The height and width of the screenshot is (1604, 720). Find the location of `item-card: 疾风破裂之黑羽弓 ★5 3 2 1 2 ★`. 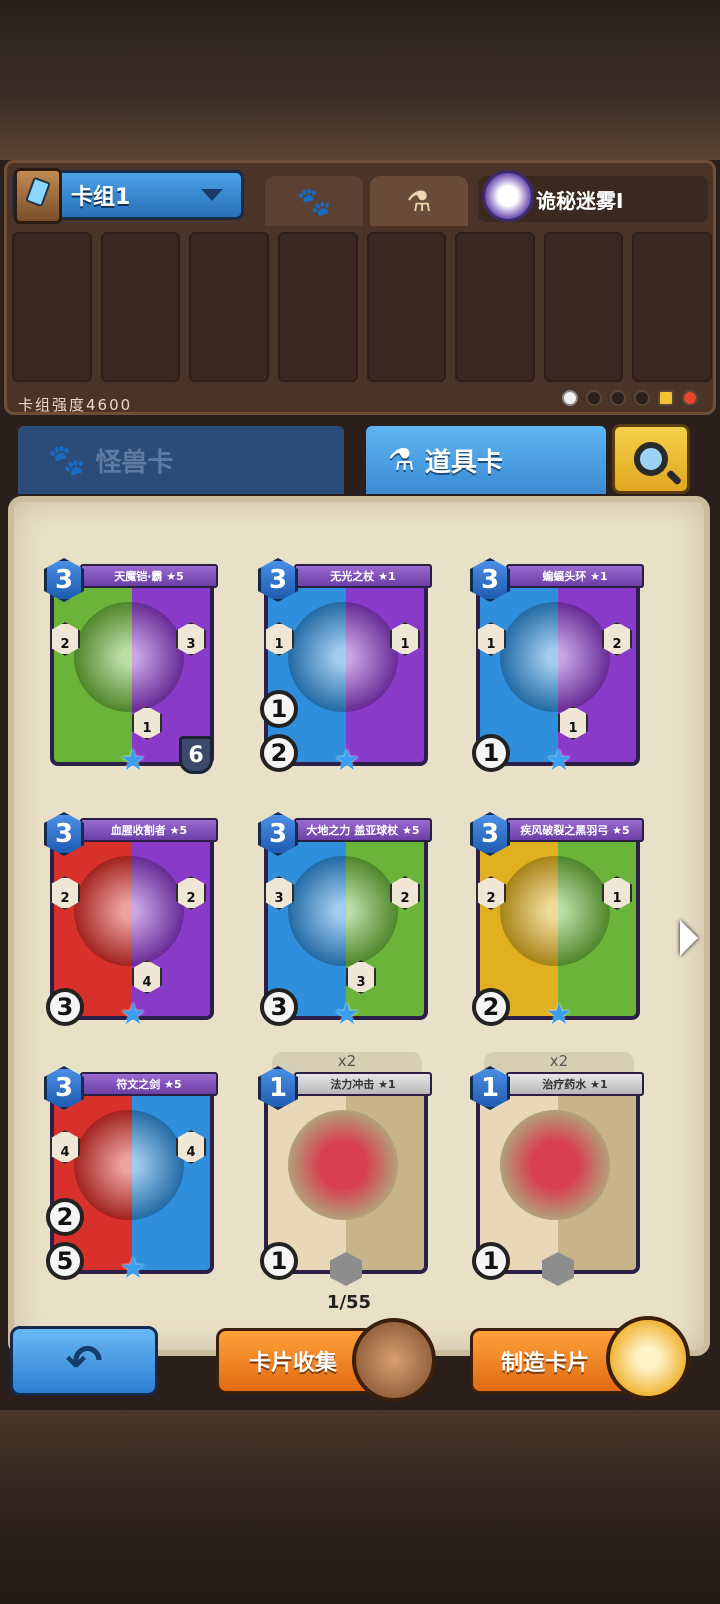

item-card: 疾风破裂之黑羽弓 ★5 3 2 1 2 ★ is located at coordinates (557, 921).